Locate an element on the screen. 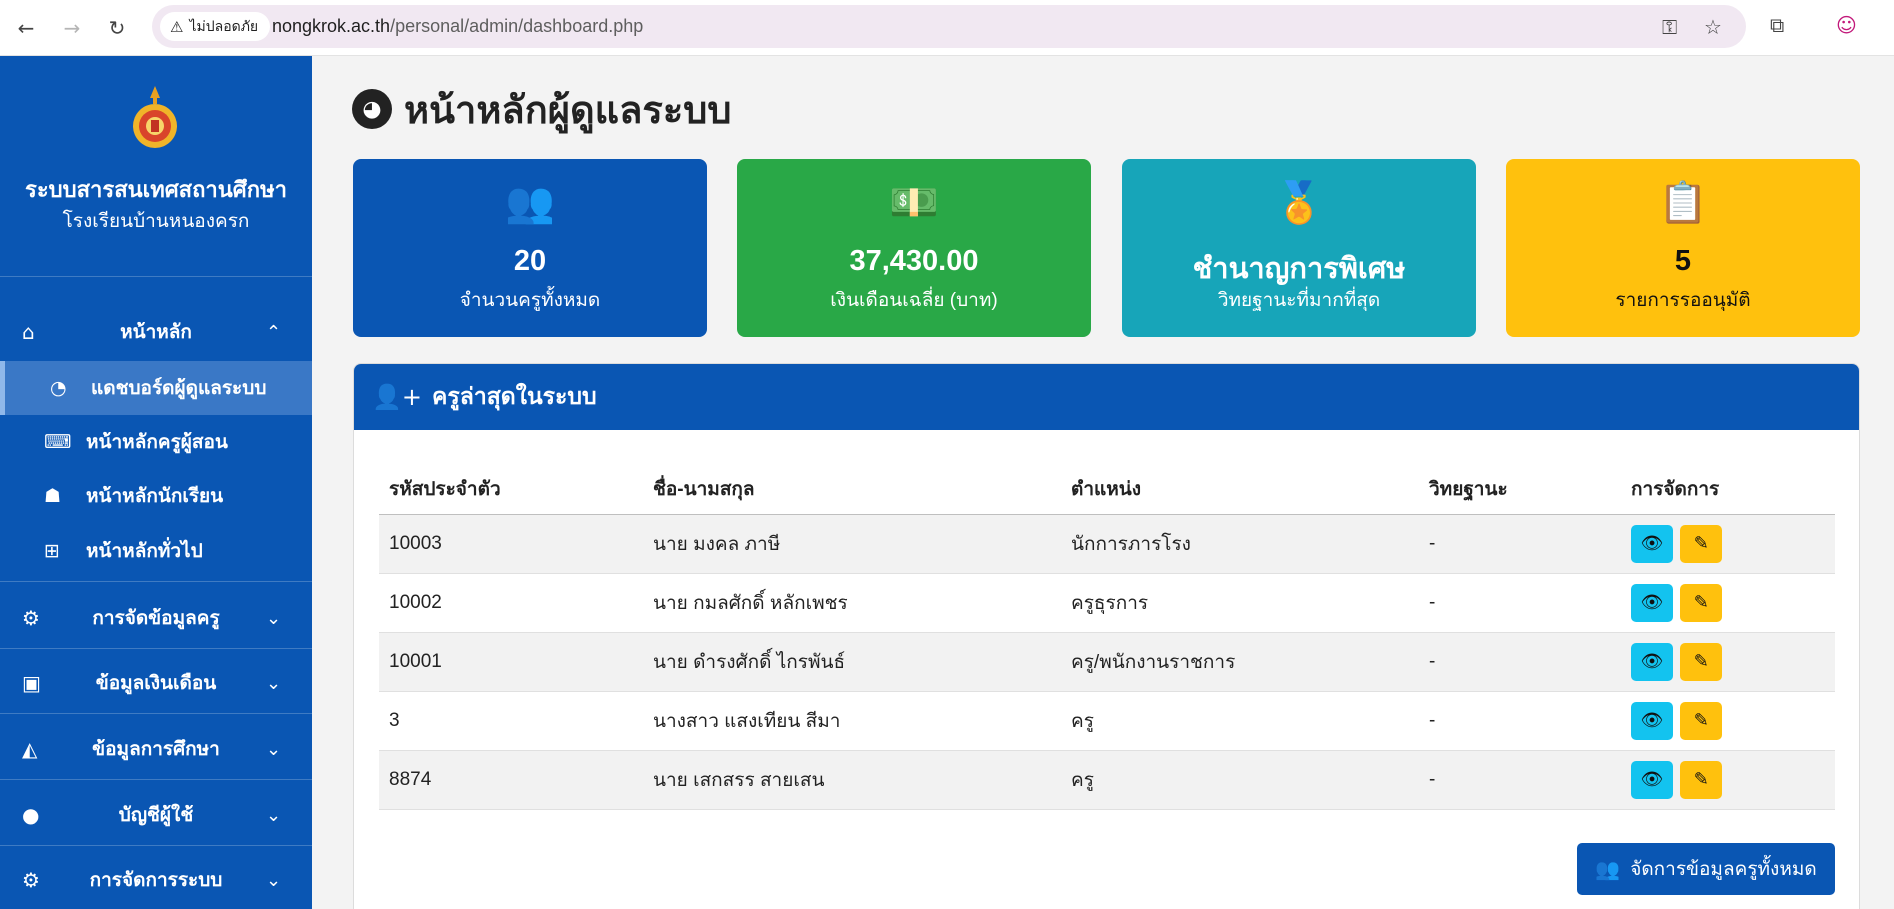 This screenshot has height=909, width=1894. security-chip: ⚠ ไม่ปลอดภัย is located at coordinates (215, 26).